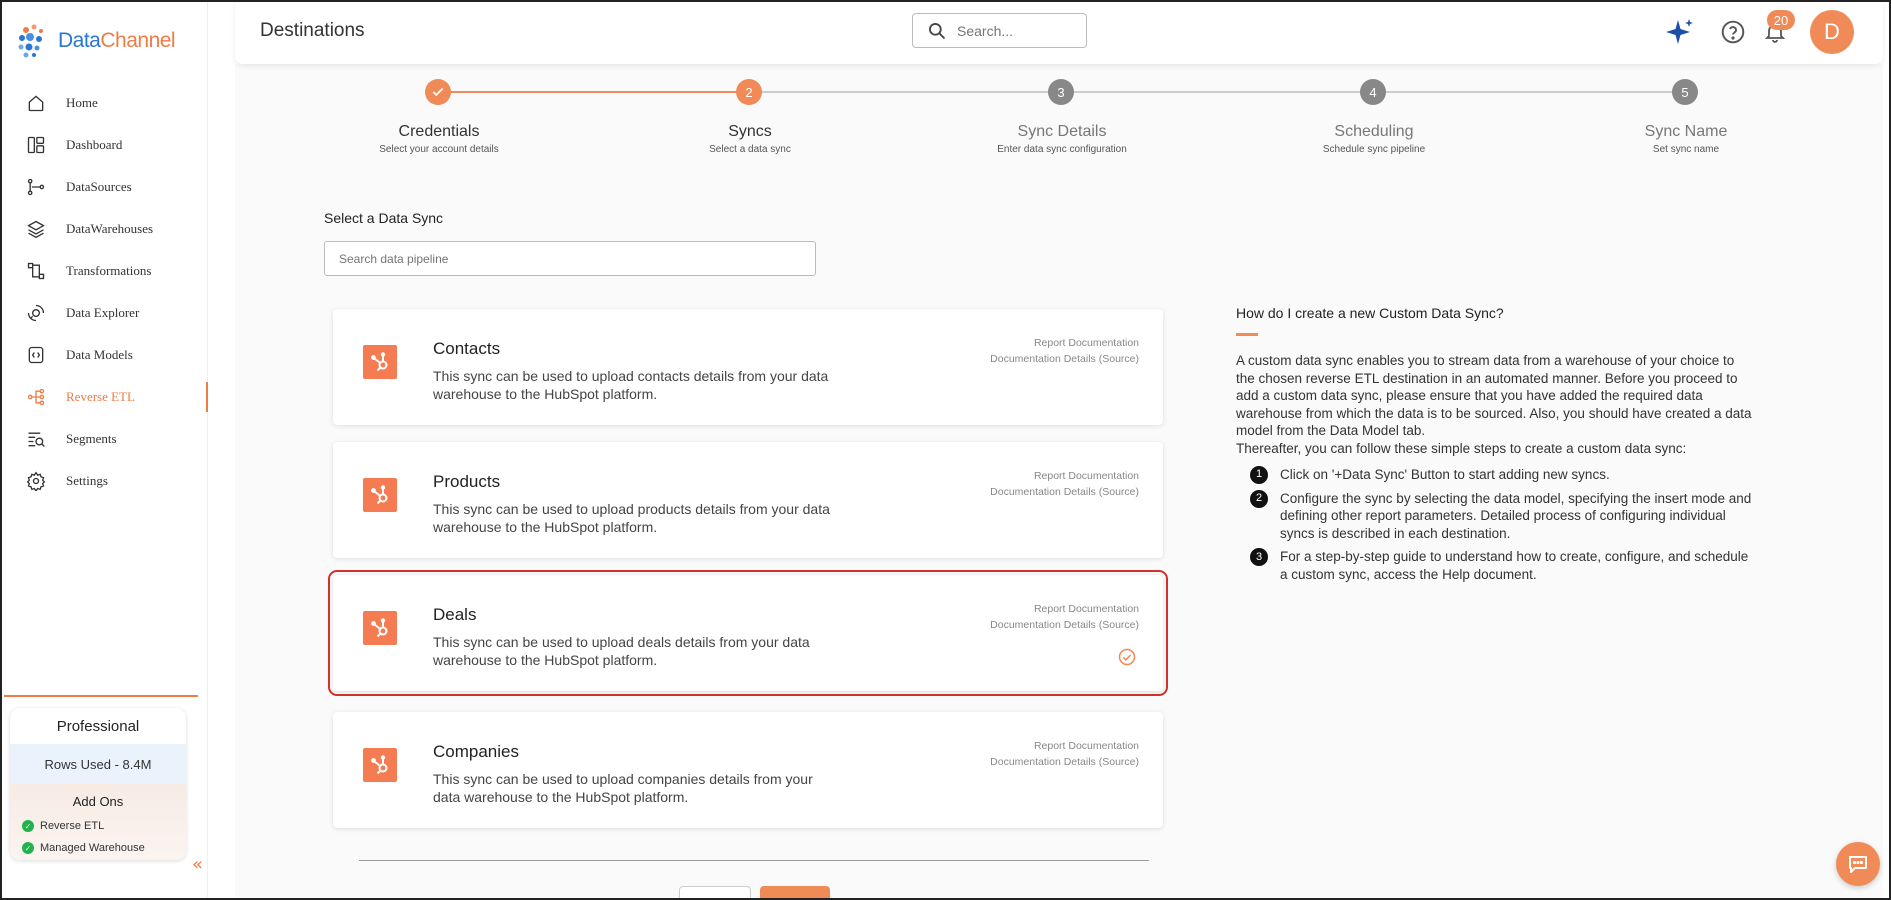 Image resolution: width=1891 pixels, height=900 pixels. What do you see at coordinates (439, 139) in the screenshot?
I see `step-label-credentials: Credentials Select your account details` at bounding box center [439, 139].